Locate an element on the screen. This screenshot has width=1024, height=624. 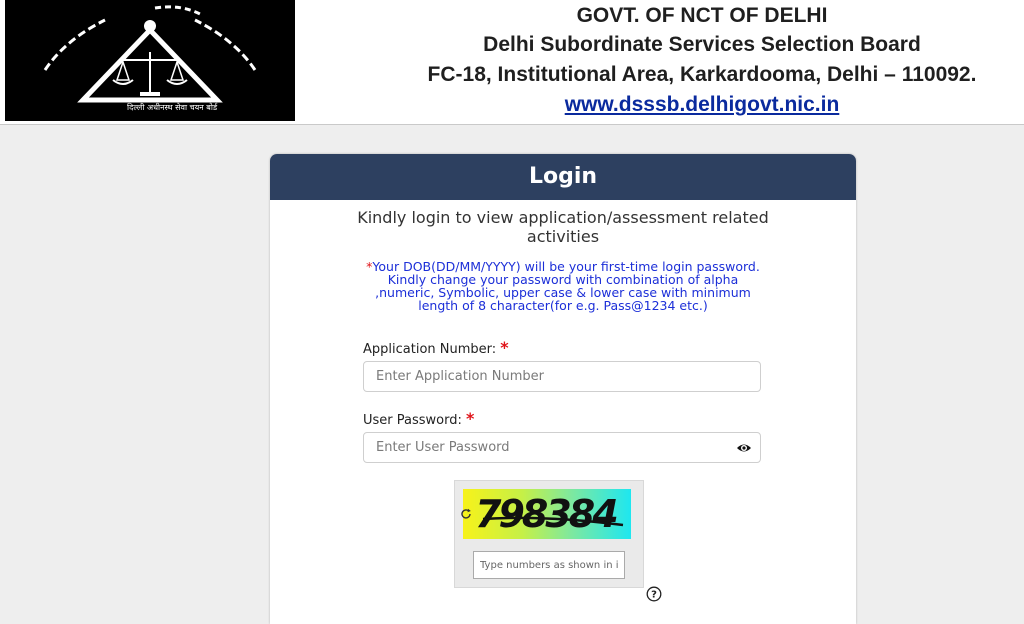
captcha-input is located at coordinates (549, 565).